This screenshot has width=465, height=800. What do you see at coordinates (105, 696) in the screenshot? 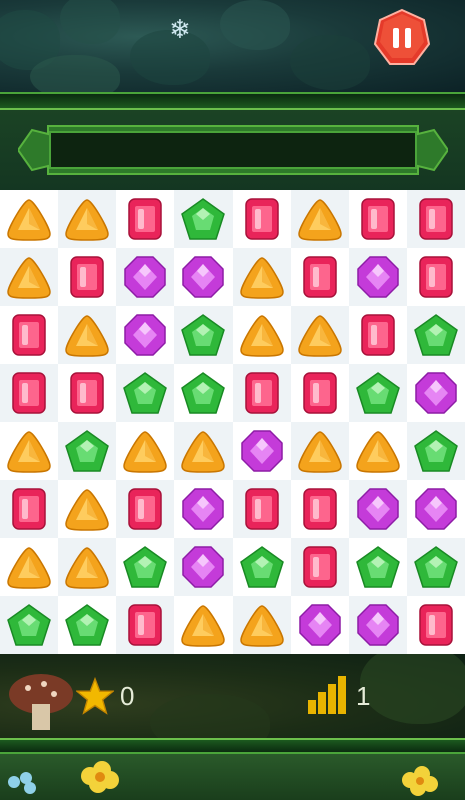
I see `score-display: 0` at bounding box center [105, 696].